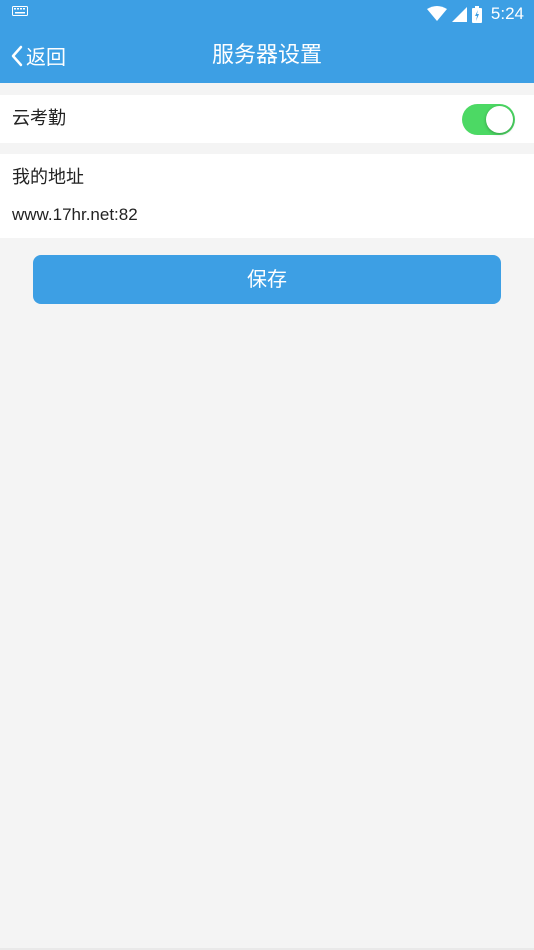  What do you see at coordinates (17, 55) in the screenshot?
I see `chevron-left-icon` at bounding box center [17, 55].